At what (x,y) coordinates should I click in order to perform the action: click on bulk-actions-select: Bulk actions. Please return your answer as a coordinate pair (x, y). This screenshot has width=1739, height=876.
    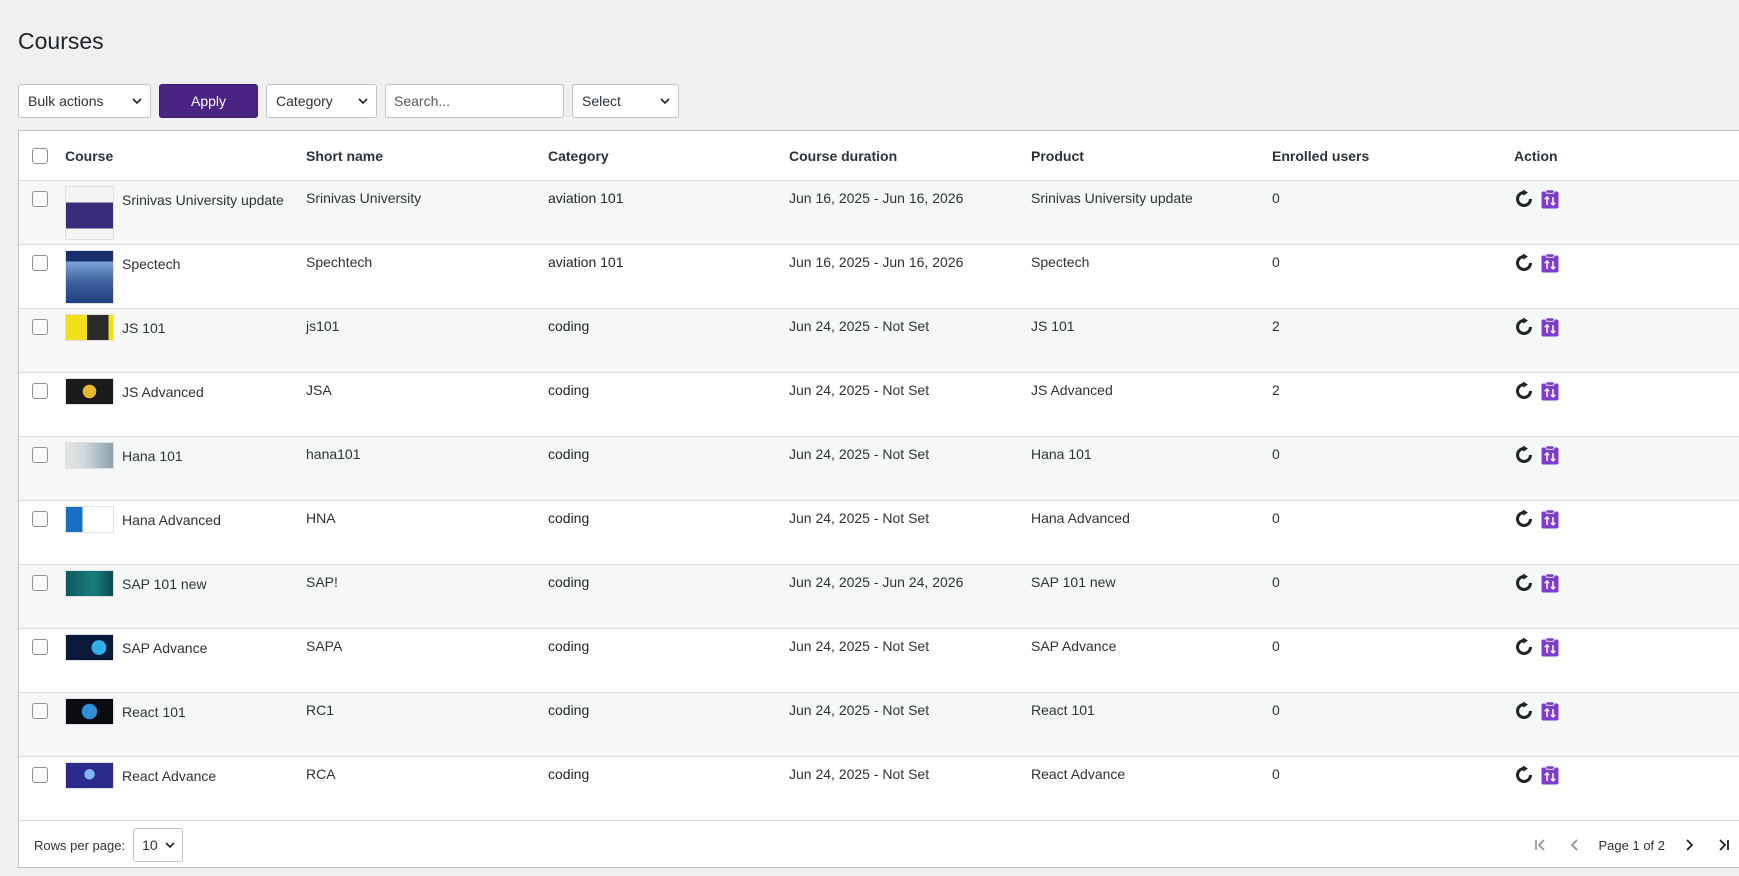
    Looking at the image, I should click on (84, 100).